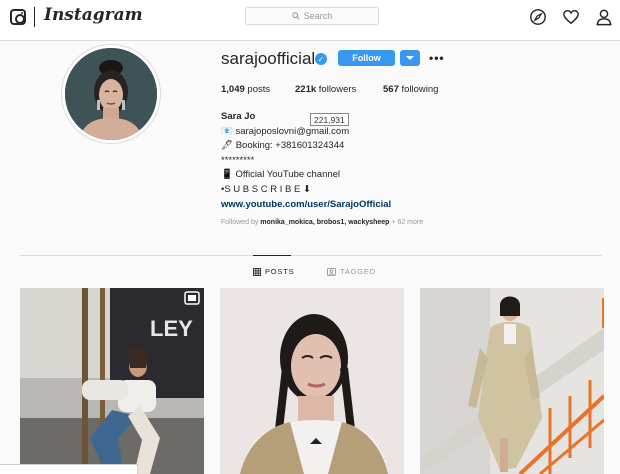 This screenshot has height=474, width=620. Describe the element at coordinates (112, 381) in the screenshot. I see `post-thumbnail: LEY` at that location.